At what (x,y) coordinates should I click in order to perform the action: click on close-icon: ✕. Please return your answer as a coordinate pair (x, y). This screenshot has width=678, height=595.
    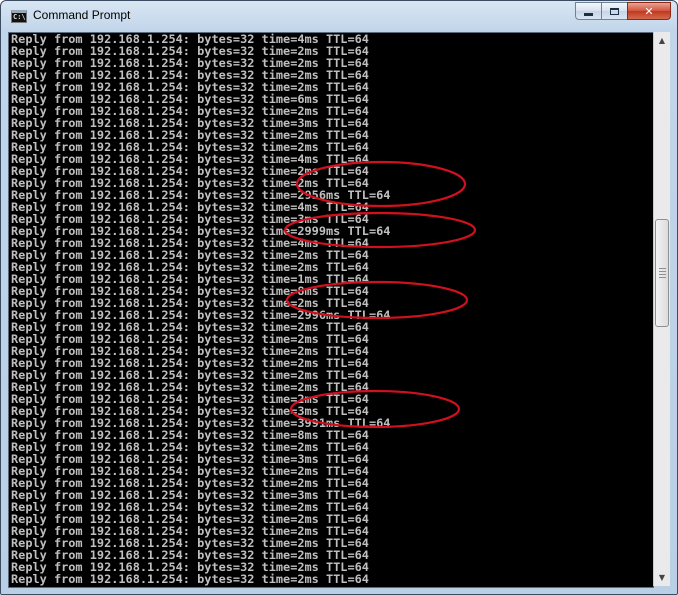
    Looking at the image, I should click on (649, 11).